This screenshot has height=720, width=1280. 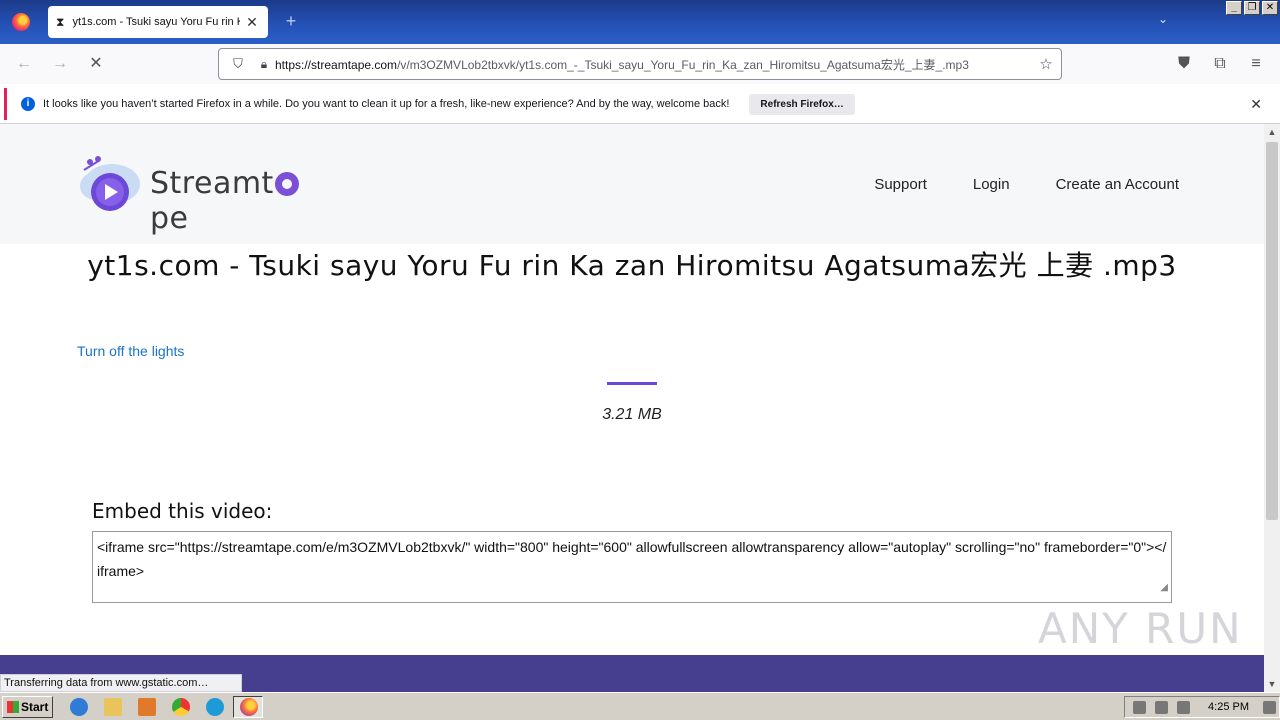 I want to click on film-reel-icon, so click(x=286, y=184).